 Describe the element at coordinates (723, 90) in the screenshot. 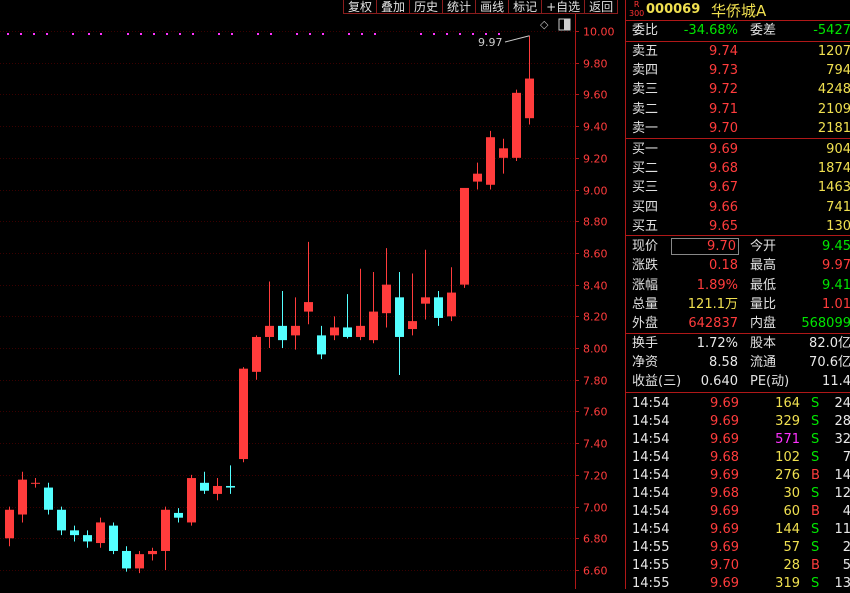

I see `ask-price: 9.72` at that location.